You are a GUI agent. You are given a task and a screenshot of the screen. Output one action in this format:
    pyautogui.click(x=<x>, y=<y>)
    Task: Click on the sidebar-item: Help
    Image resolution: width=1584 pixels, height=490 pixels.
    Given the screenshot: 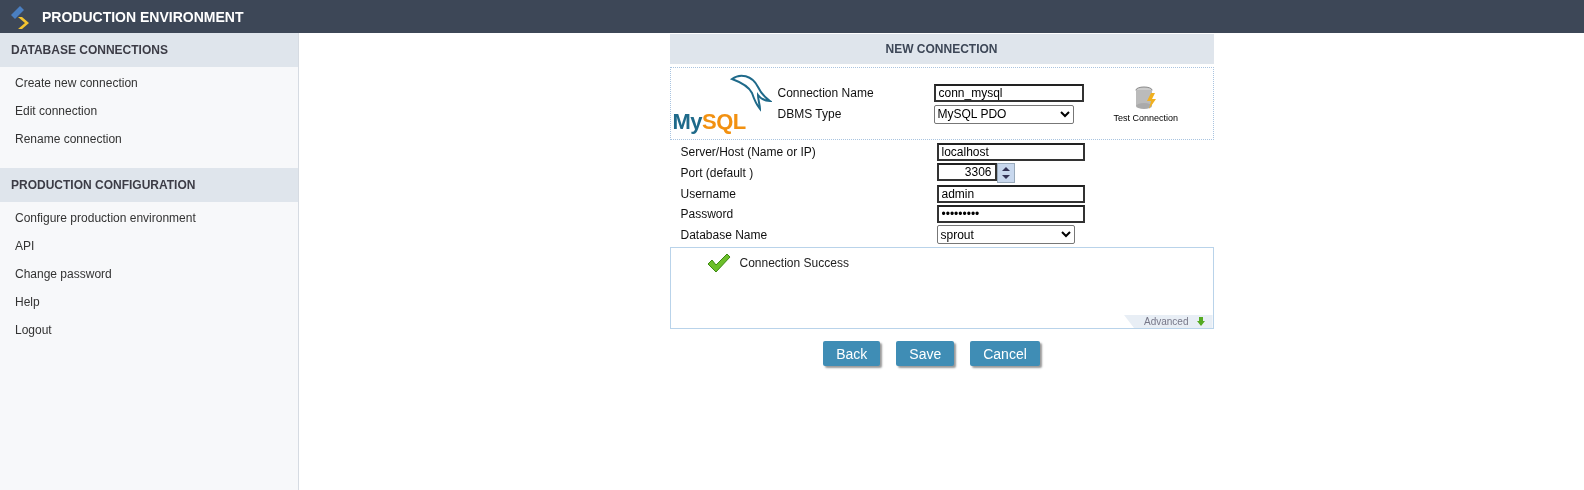 What is the action you would take?
    pyautogui.click(x=149, y=303)
    